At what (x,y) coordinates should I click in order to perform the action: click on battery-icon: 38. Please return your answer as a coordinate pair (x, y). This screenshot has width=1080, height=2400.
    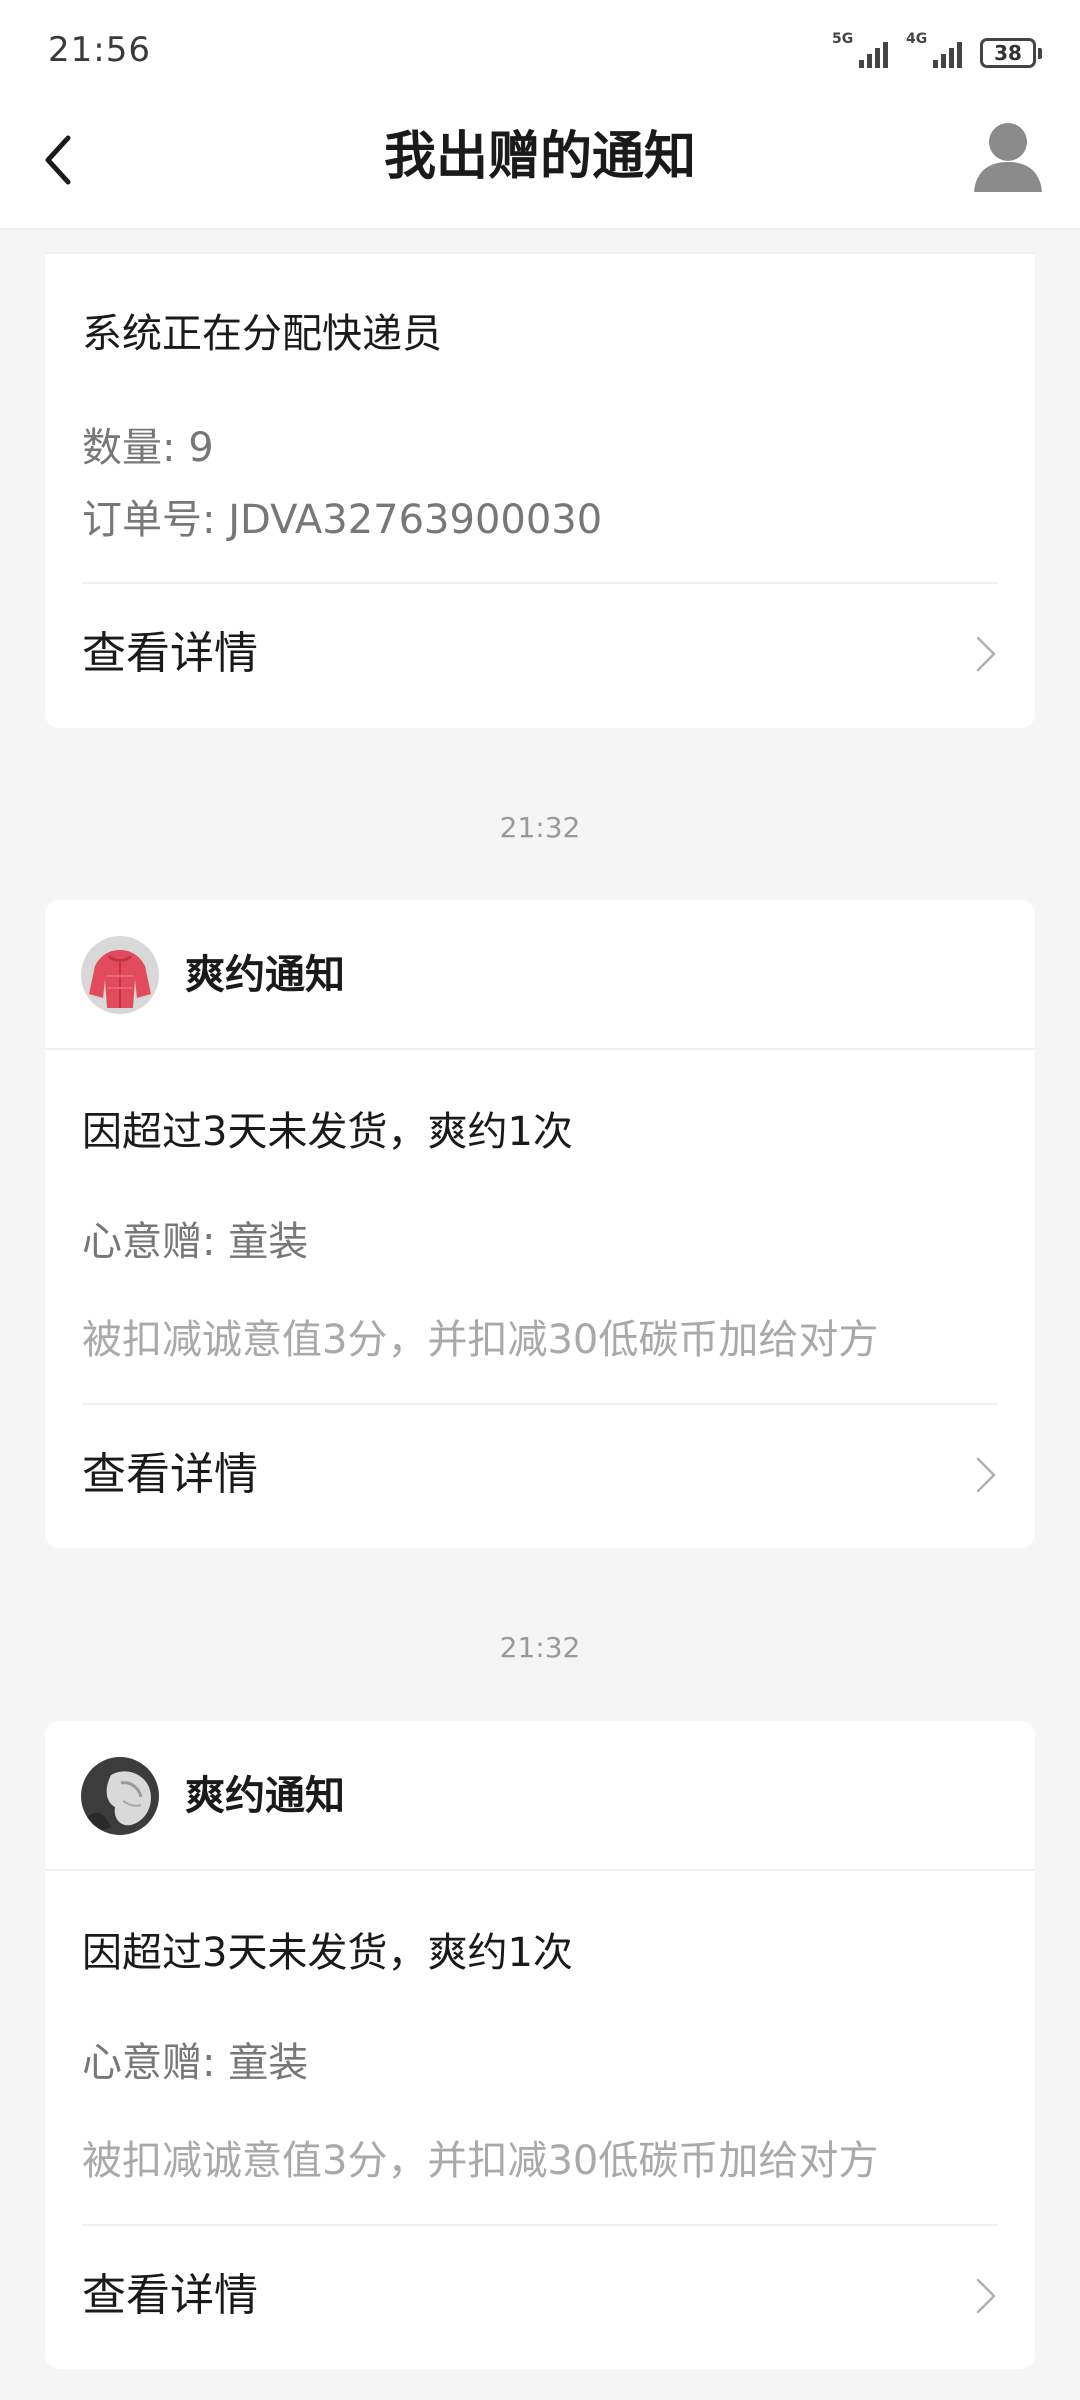
    Looking at the image, I should click on (1011, 53).